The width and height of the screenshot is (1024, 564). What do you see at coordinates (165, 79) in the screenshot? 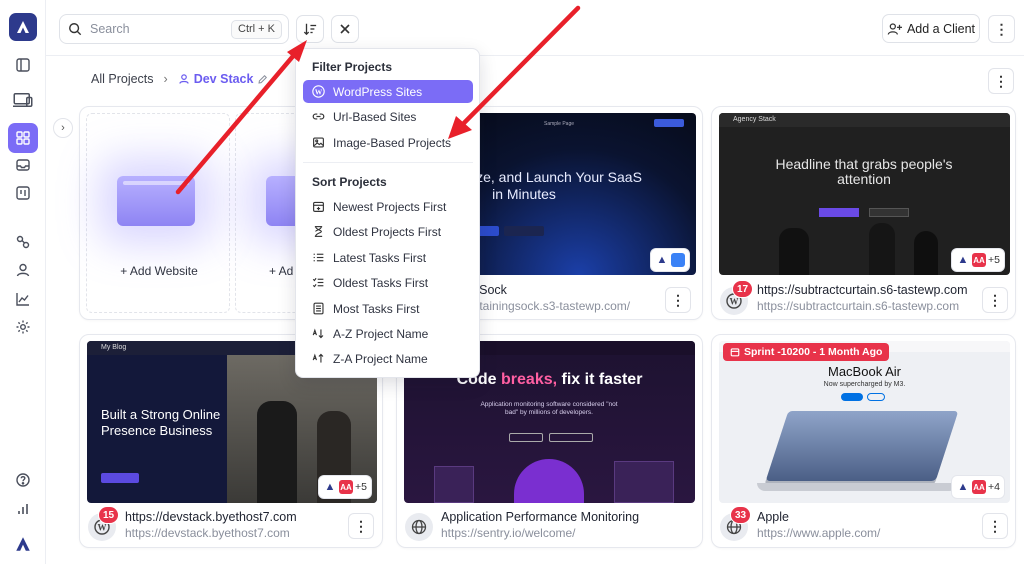
I see `breadcrumb-chevron-icon: ›` at bounding box center [165, 79].